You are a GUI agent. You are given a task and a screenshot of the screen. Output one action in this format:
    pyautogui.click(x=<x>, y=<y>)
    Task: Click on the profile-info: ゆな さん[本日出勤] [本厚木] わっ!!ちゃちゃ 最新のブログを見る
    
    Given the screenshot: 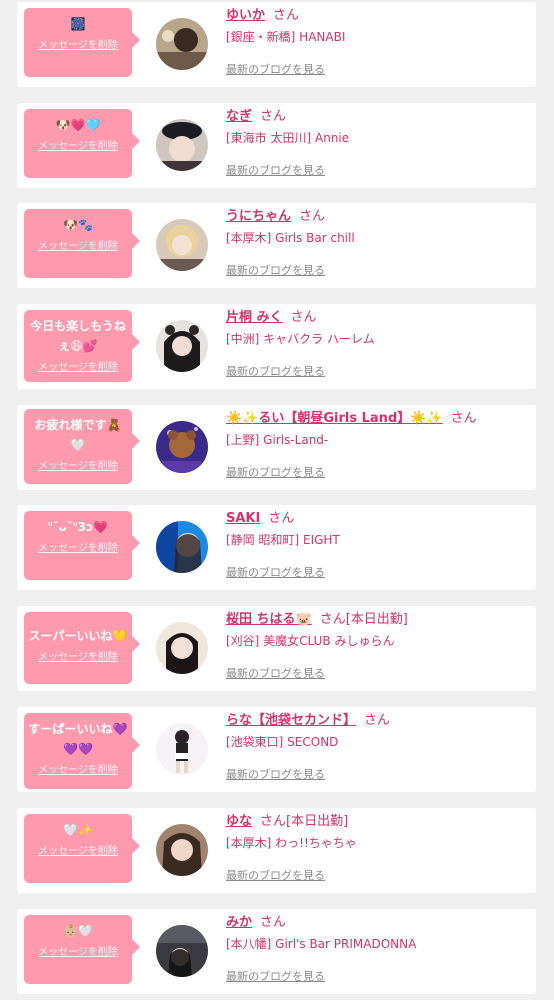 What is the action you would take?
    pyautogui.click(x=378, y=847)
    